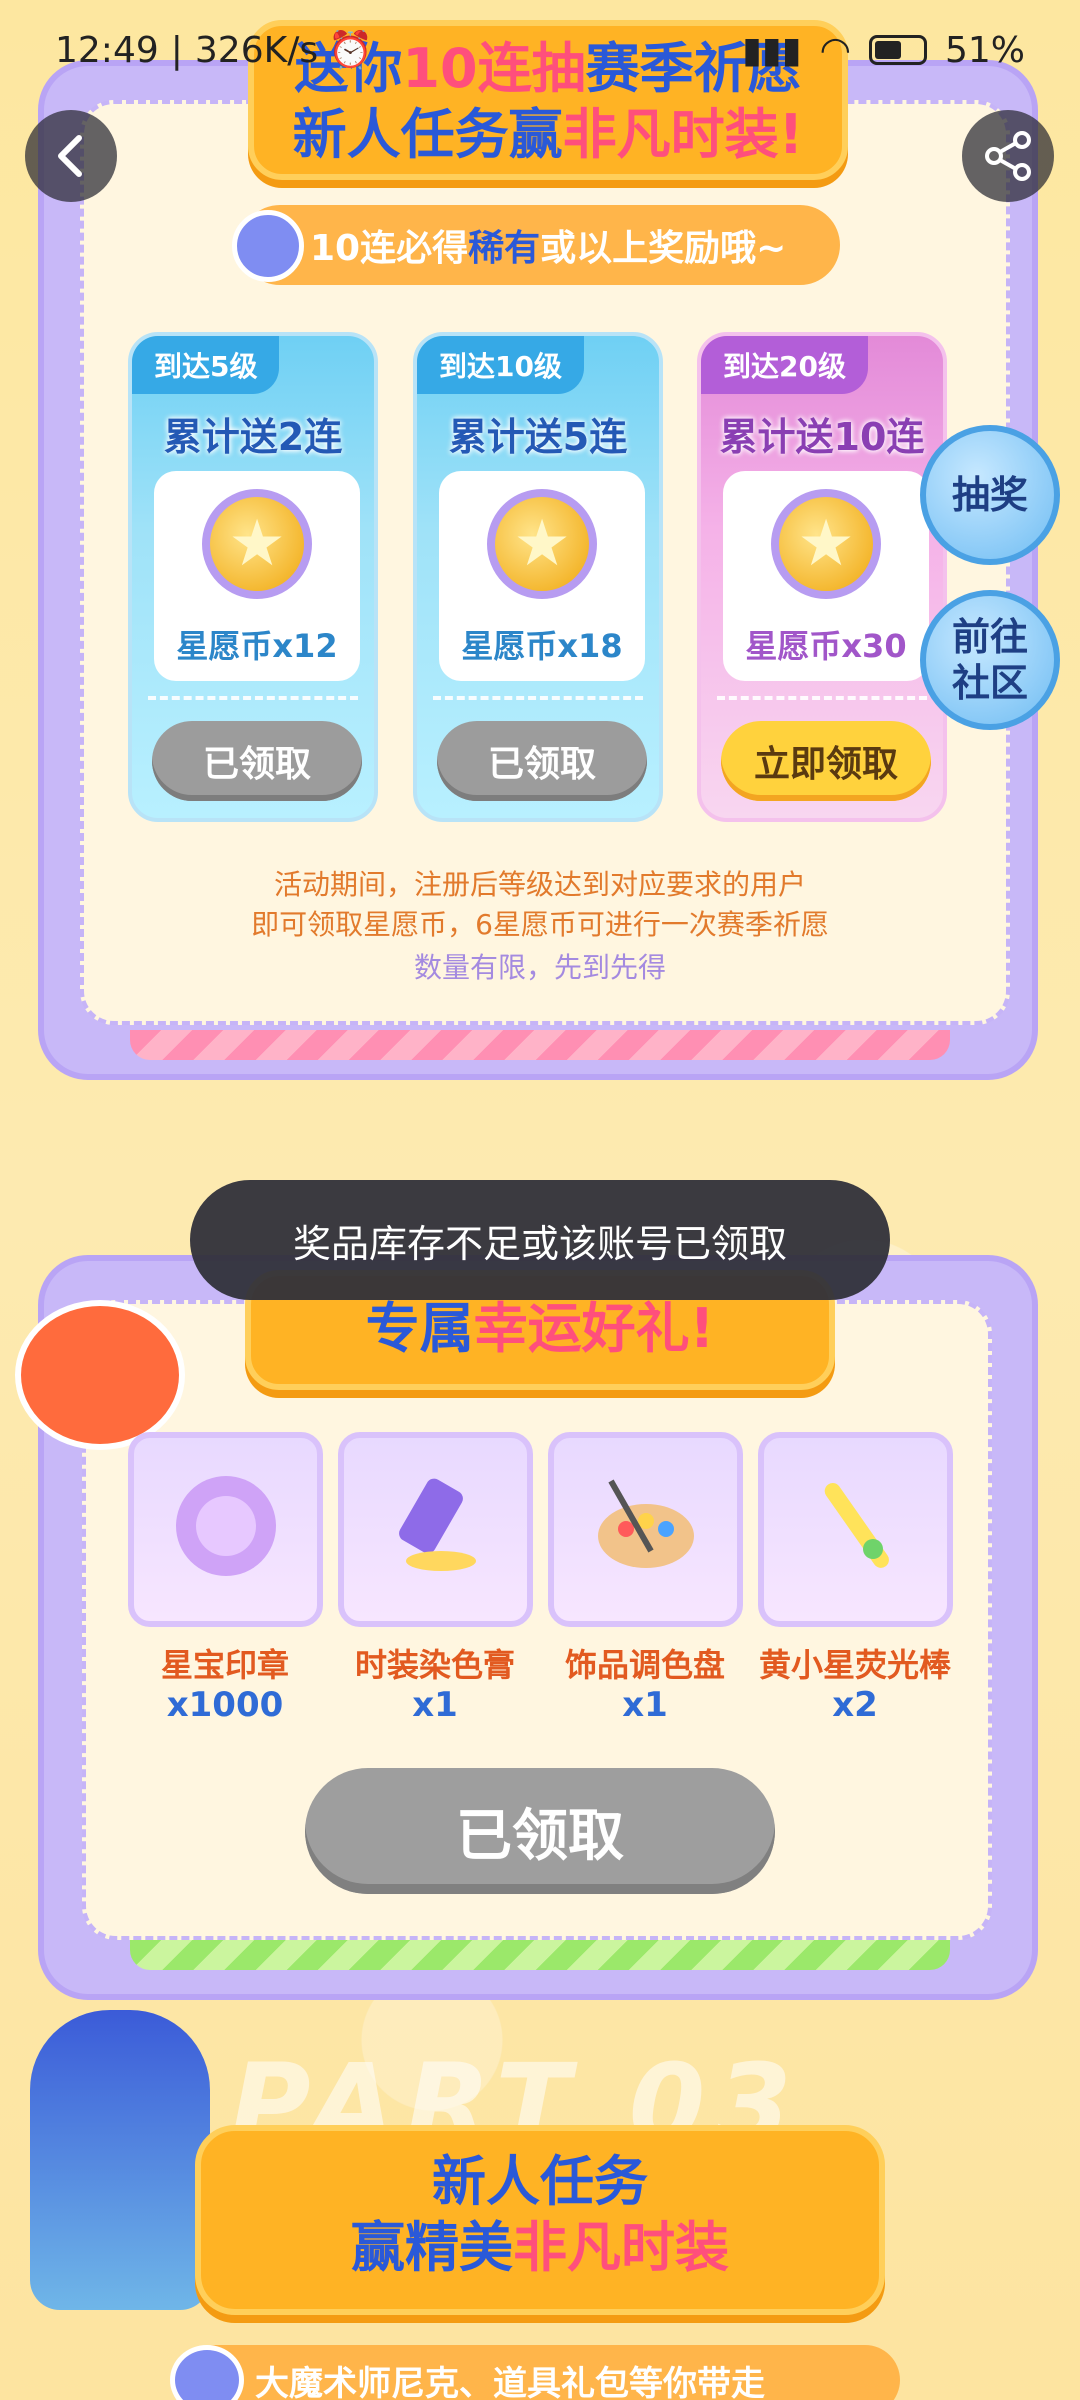 The height and width of the screenshot is (2400, 1080). I want to click on paint-tube-icon, so click(435, 1525).